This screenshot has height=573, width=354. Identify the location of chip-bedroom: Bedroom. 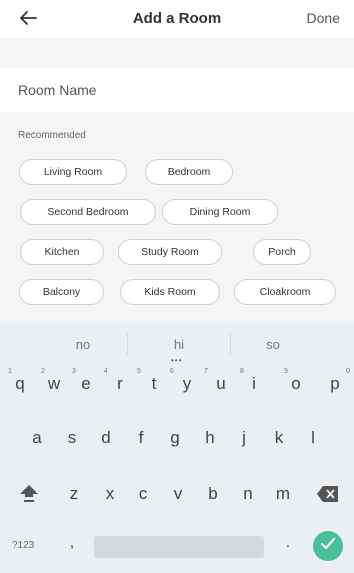
(189, 172).